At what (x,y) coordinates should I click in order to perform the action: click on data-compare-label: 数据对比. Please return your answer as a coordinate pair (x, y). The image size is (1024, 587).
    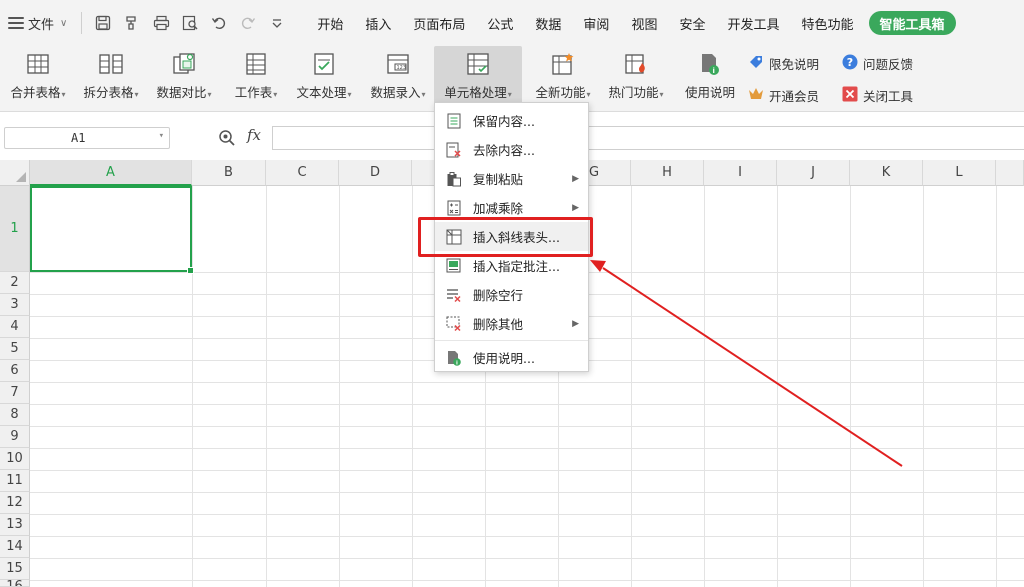
    Looking at the image, I should click on (181, 92).